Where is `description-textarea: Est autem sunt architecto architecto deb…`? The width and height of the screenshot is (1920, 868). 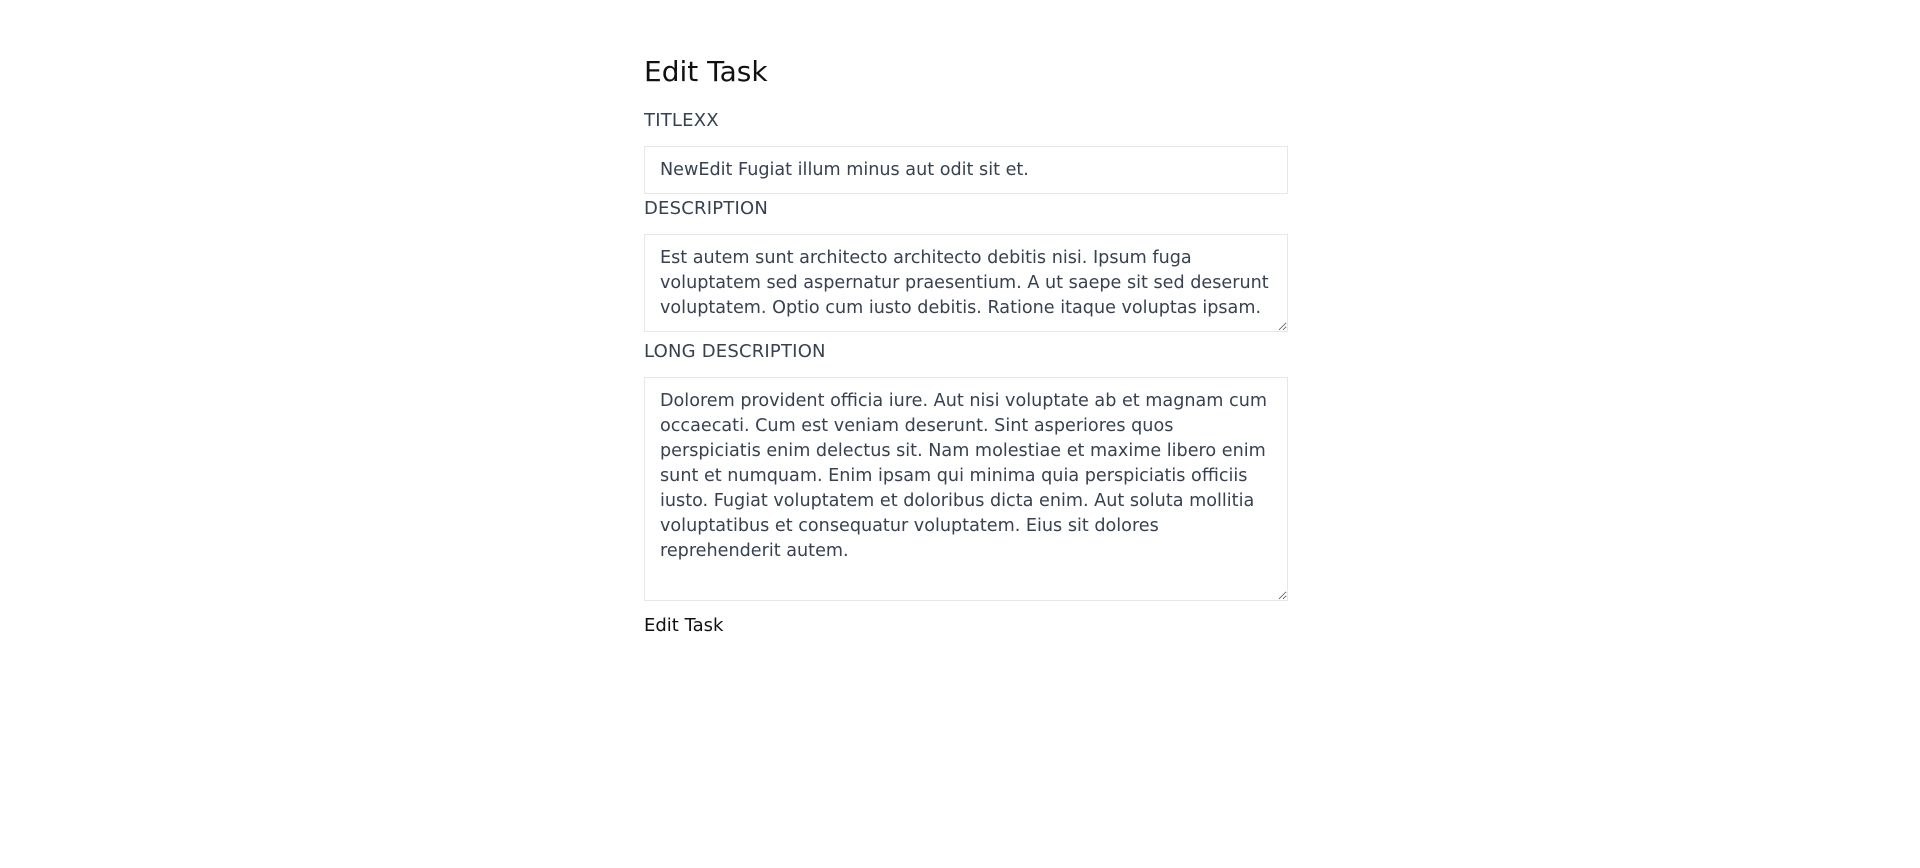
description-textarea: Est autem sunt architecto architecto deb… is located at coordinates (966, 283).